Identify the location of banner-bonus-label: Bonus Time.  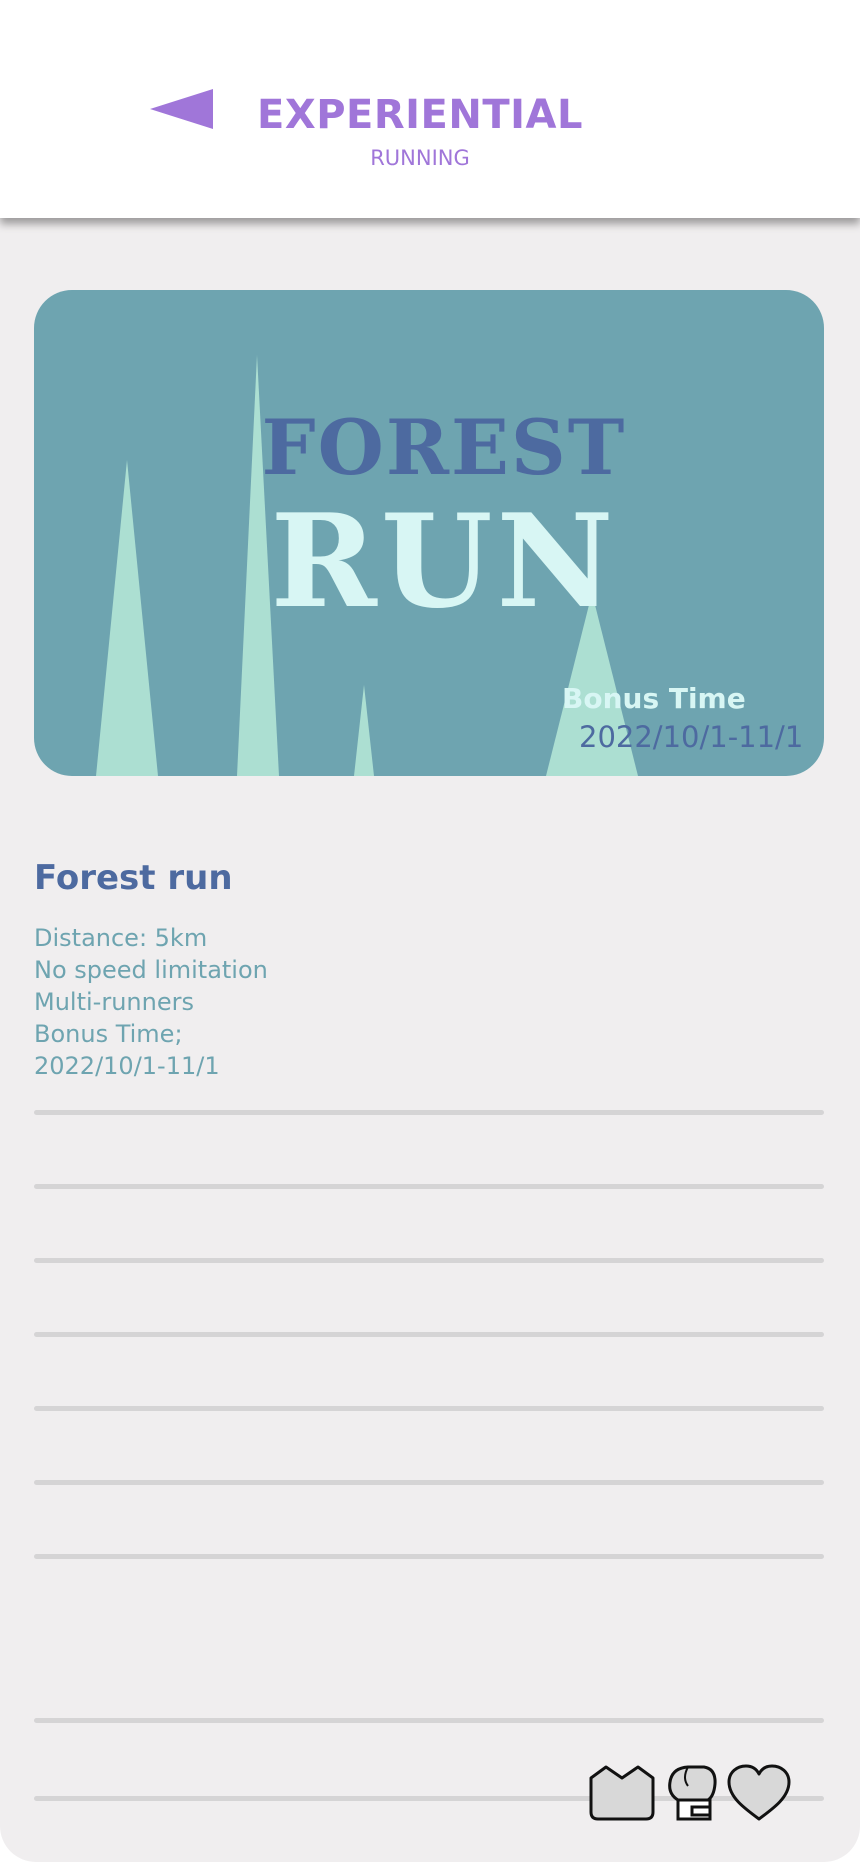
(654, 698).